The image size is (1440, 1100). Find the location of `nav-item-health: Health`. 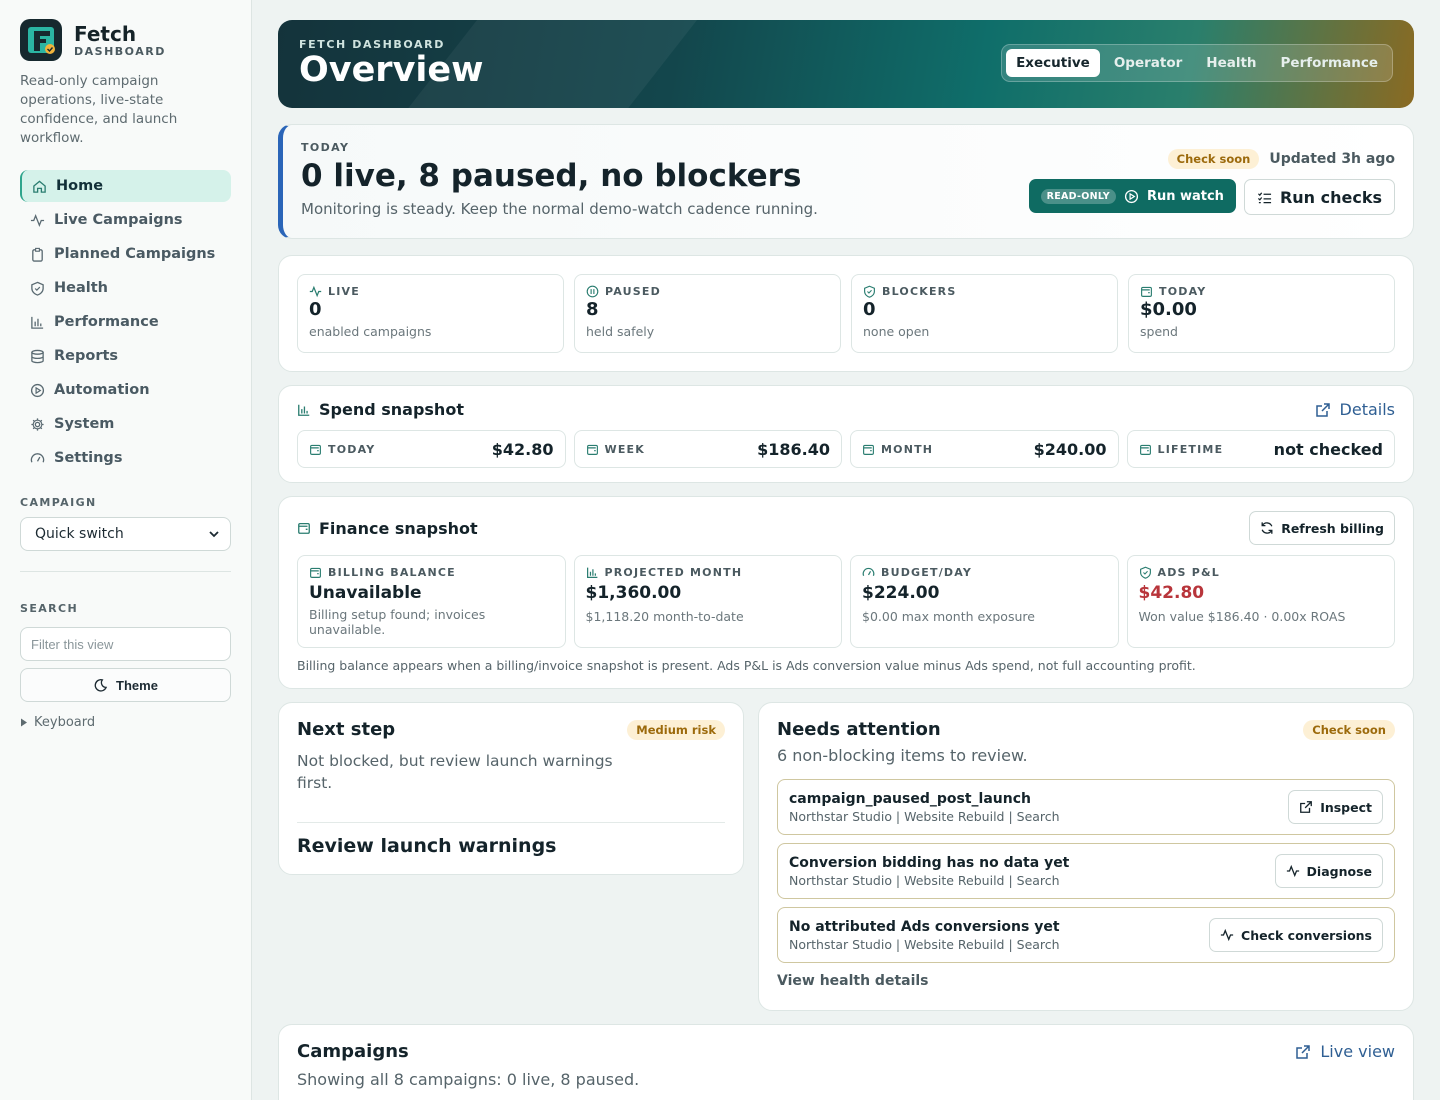

nav-item-health: Health is located at coordinates (125, 288).